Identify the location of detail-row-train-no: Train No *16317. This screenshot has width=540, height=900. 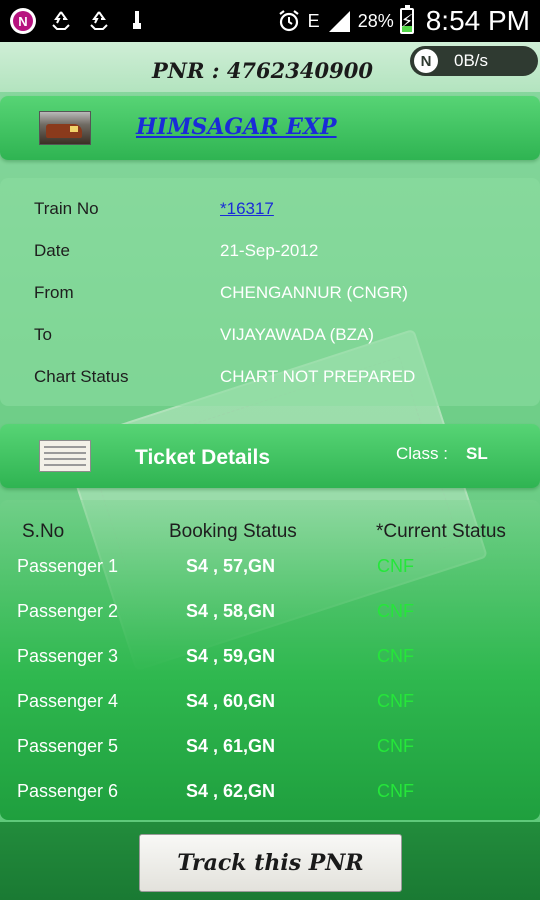
(270, 212).